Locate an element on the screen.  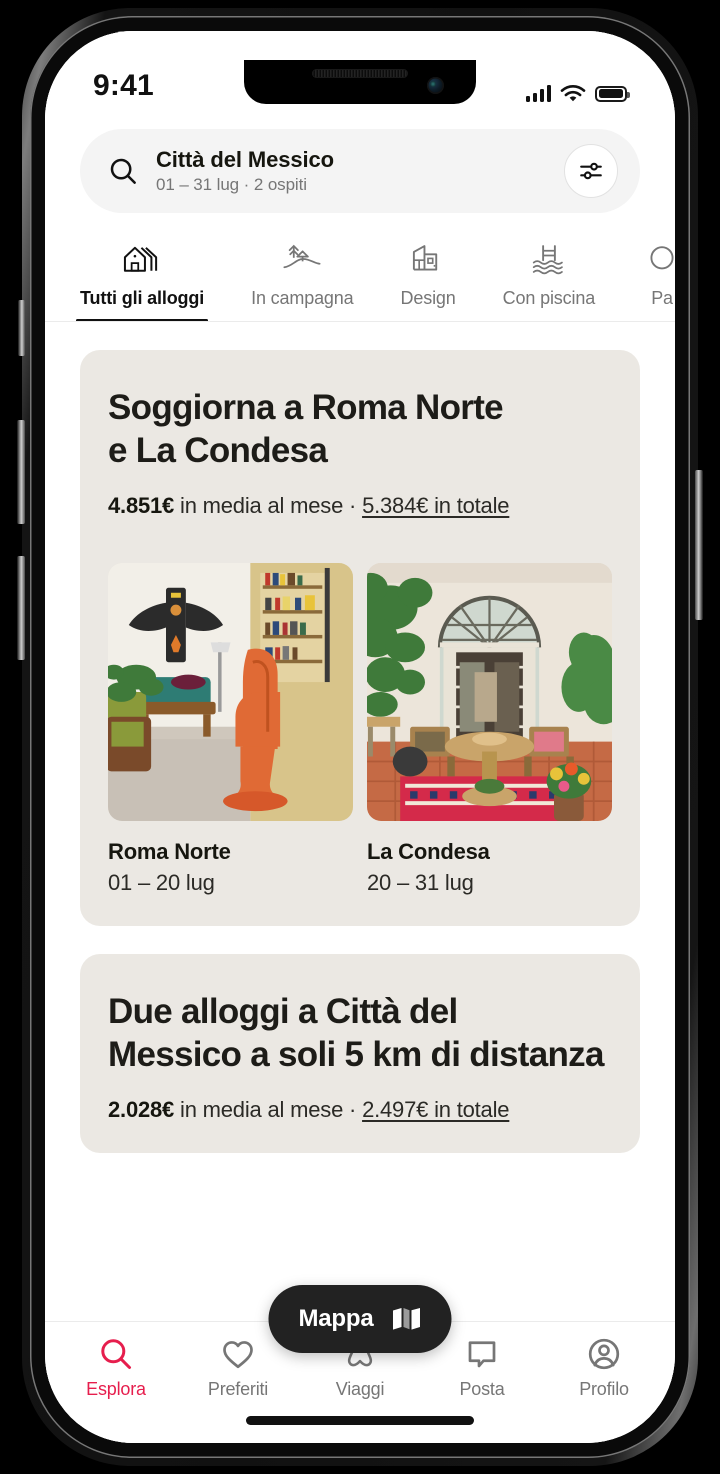
stay-dates: 01 – 20 lug is located at coordinates (161, 882).